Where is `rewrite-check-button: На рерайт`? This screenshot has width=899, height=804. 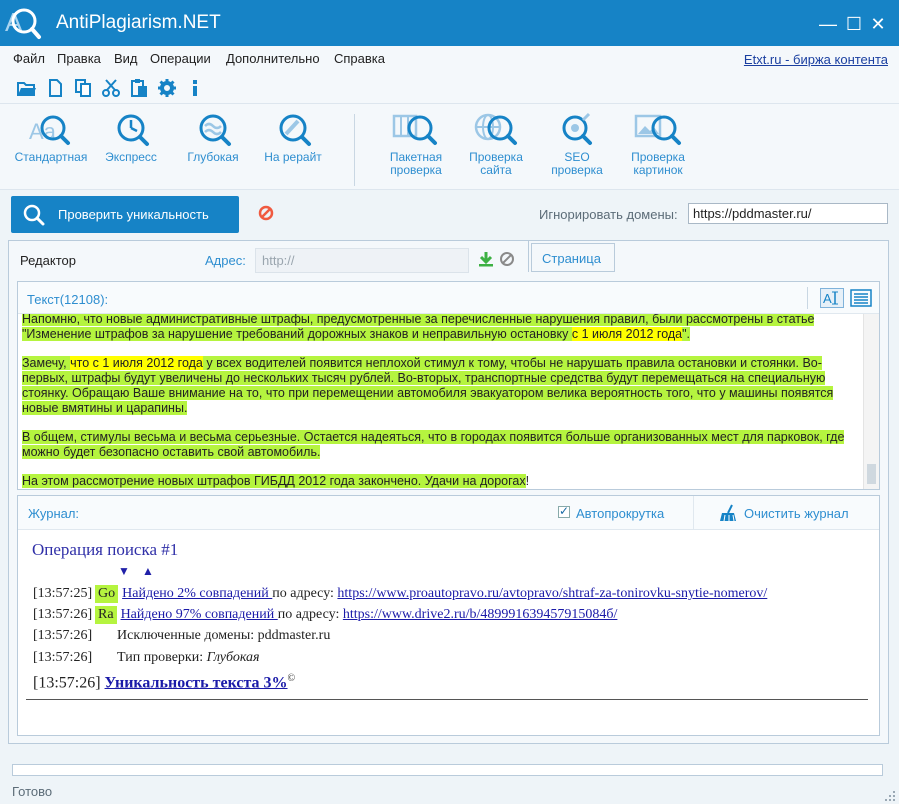 rewrite-check-button: На рерайт is located at coordinates (293, 138).